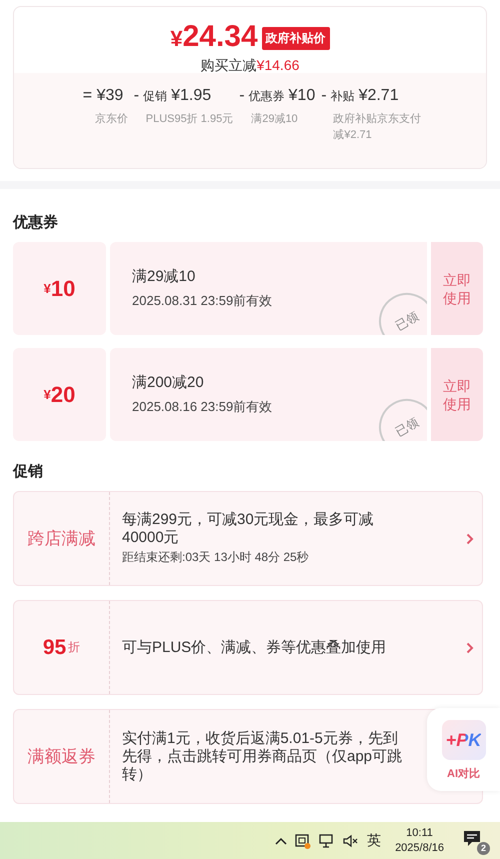  Describe the element at coordinates (203, 407) in the screenshot. I see `coupon-validity: 2025.08.16 23:59前有效` at that location.